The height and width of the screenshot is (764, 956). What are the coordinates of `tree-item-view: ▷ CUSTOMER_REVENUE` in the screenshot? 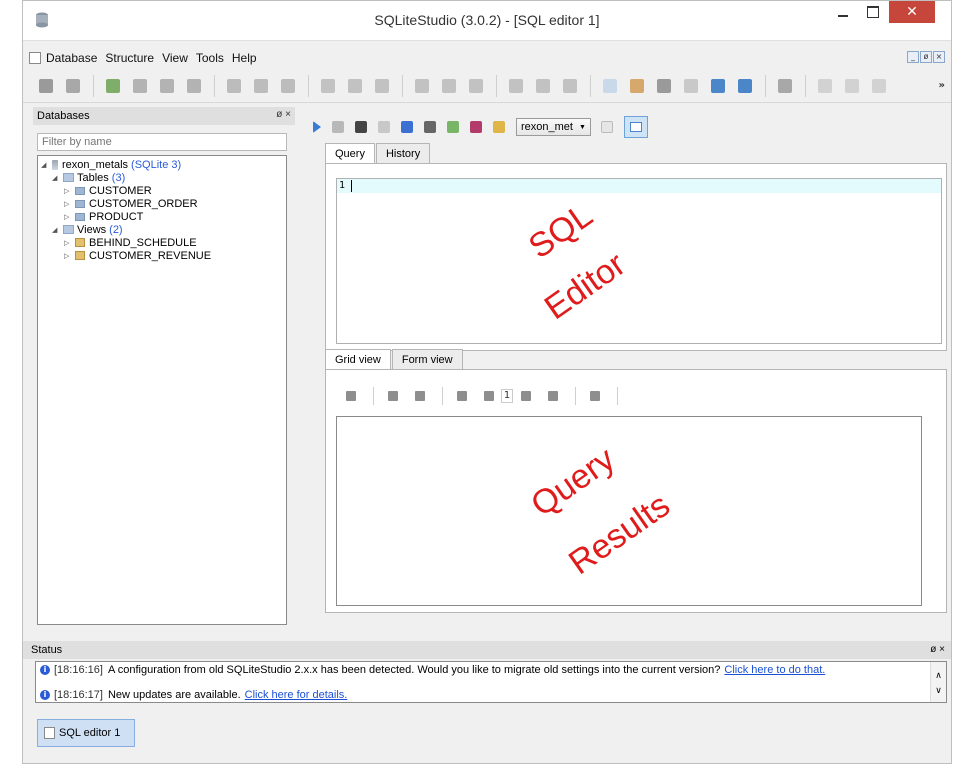 It's located at (137, 255).